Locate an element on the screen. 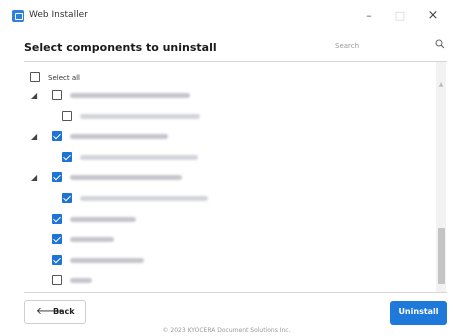 This screenshot has width=453, height=336. search-box is located at coordinates (389, 46).